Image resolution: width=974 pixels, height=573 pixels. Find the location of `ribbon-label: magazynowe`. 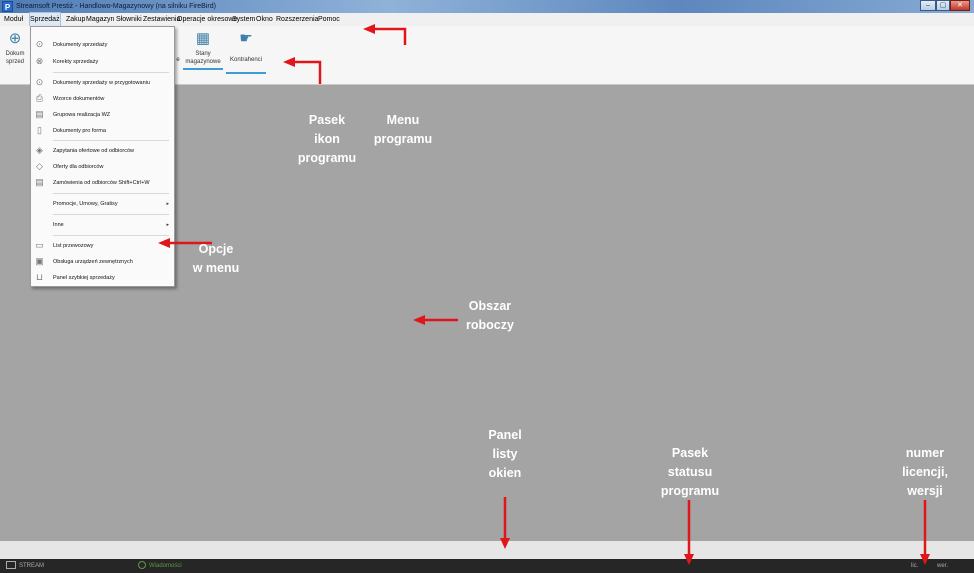

ribbon-label: magazynowe is located at coordinates (203, 62).